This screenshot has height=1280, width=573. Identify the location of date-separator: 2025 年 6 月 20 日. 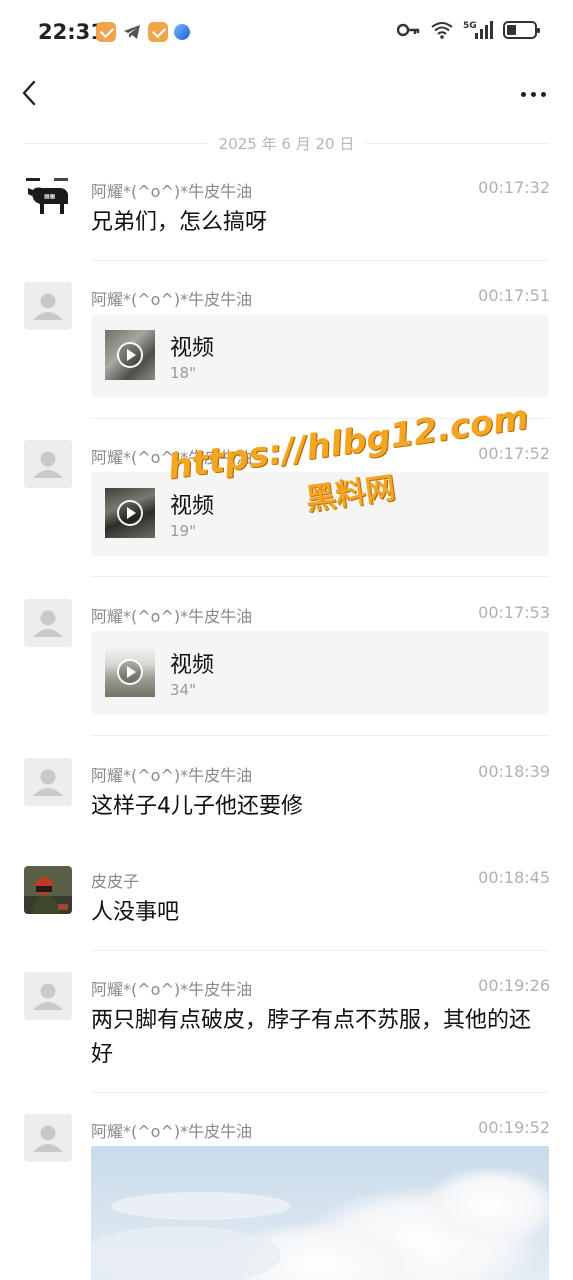
(286, 143).